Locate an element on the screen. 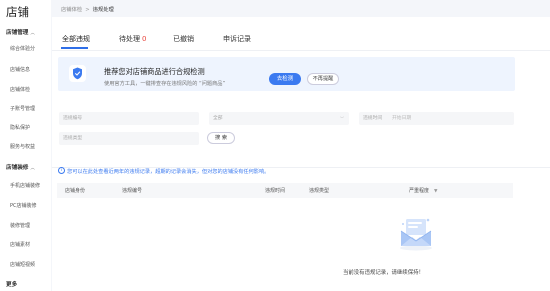  column-violation-type: 违规类型 is located at coordinates (319, 191).